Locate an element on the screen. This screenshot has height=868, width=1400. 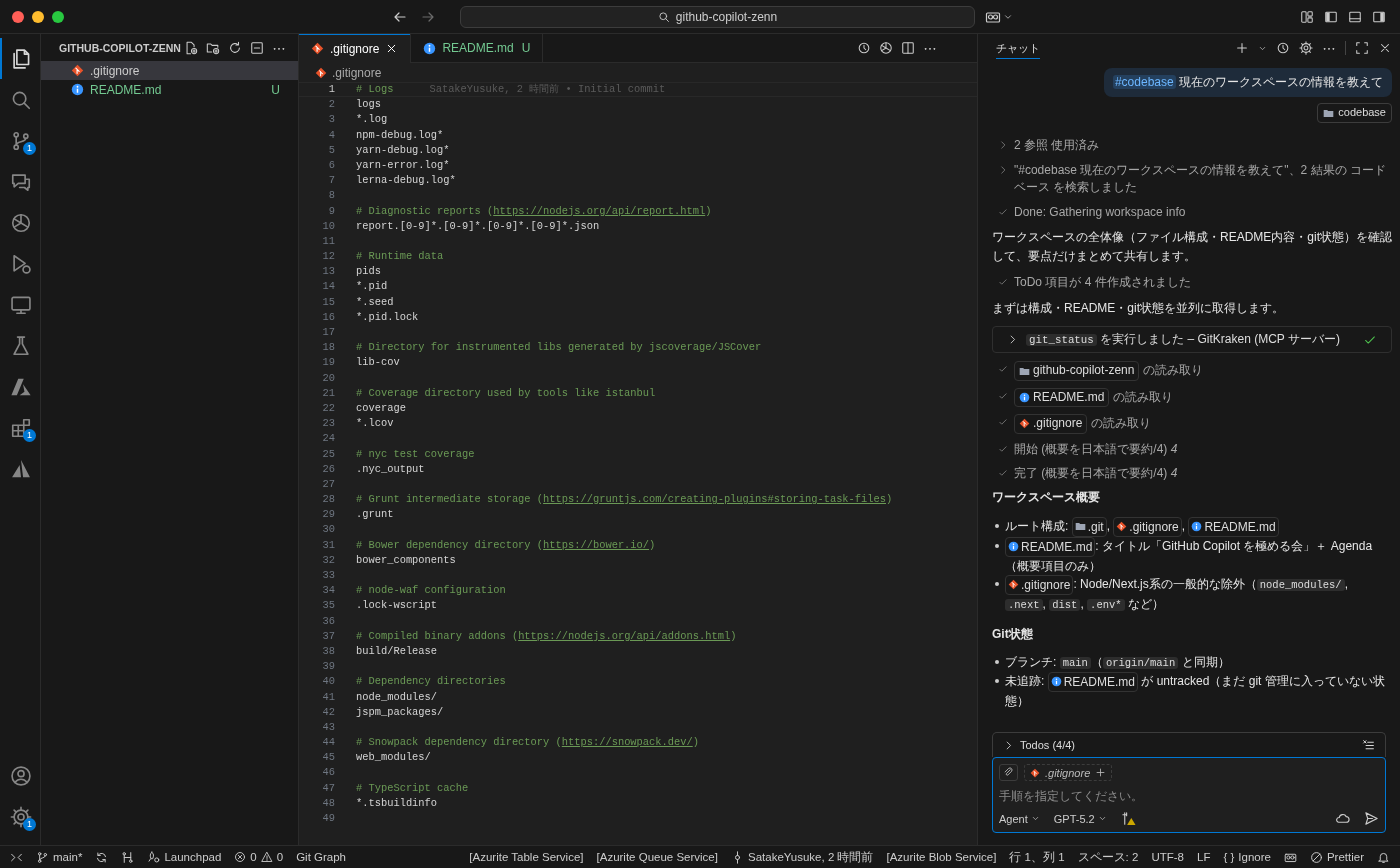
settings-tab: 1 is located at coordinates (20, 816).